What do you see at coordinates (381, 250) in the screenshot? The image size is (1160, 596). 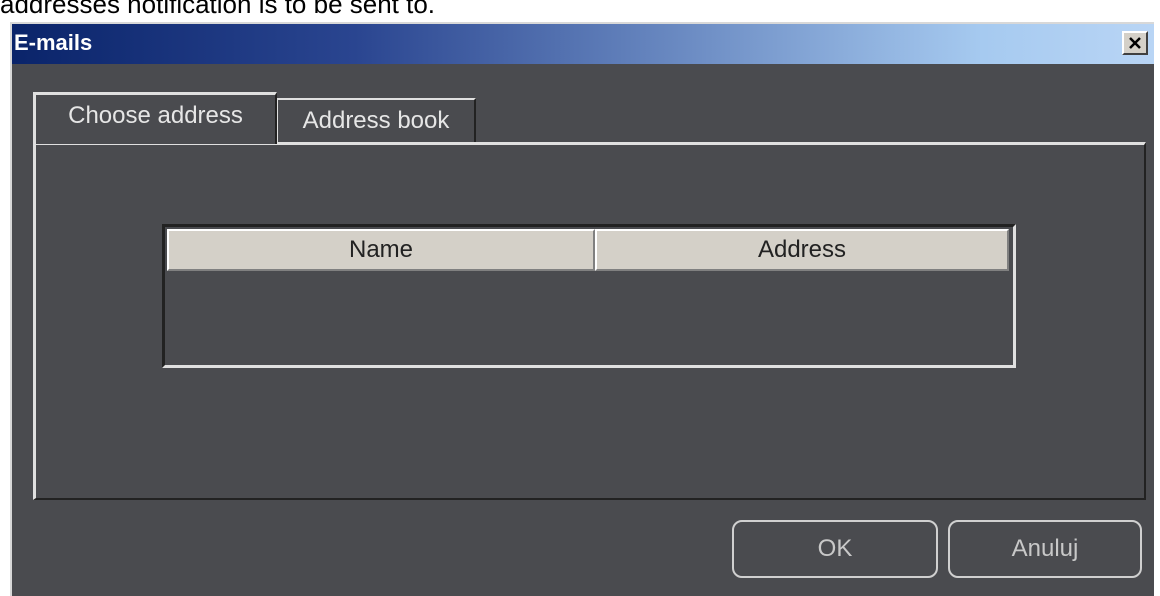 I see `column-header-name: Name` at bounding box center [381, 250].